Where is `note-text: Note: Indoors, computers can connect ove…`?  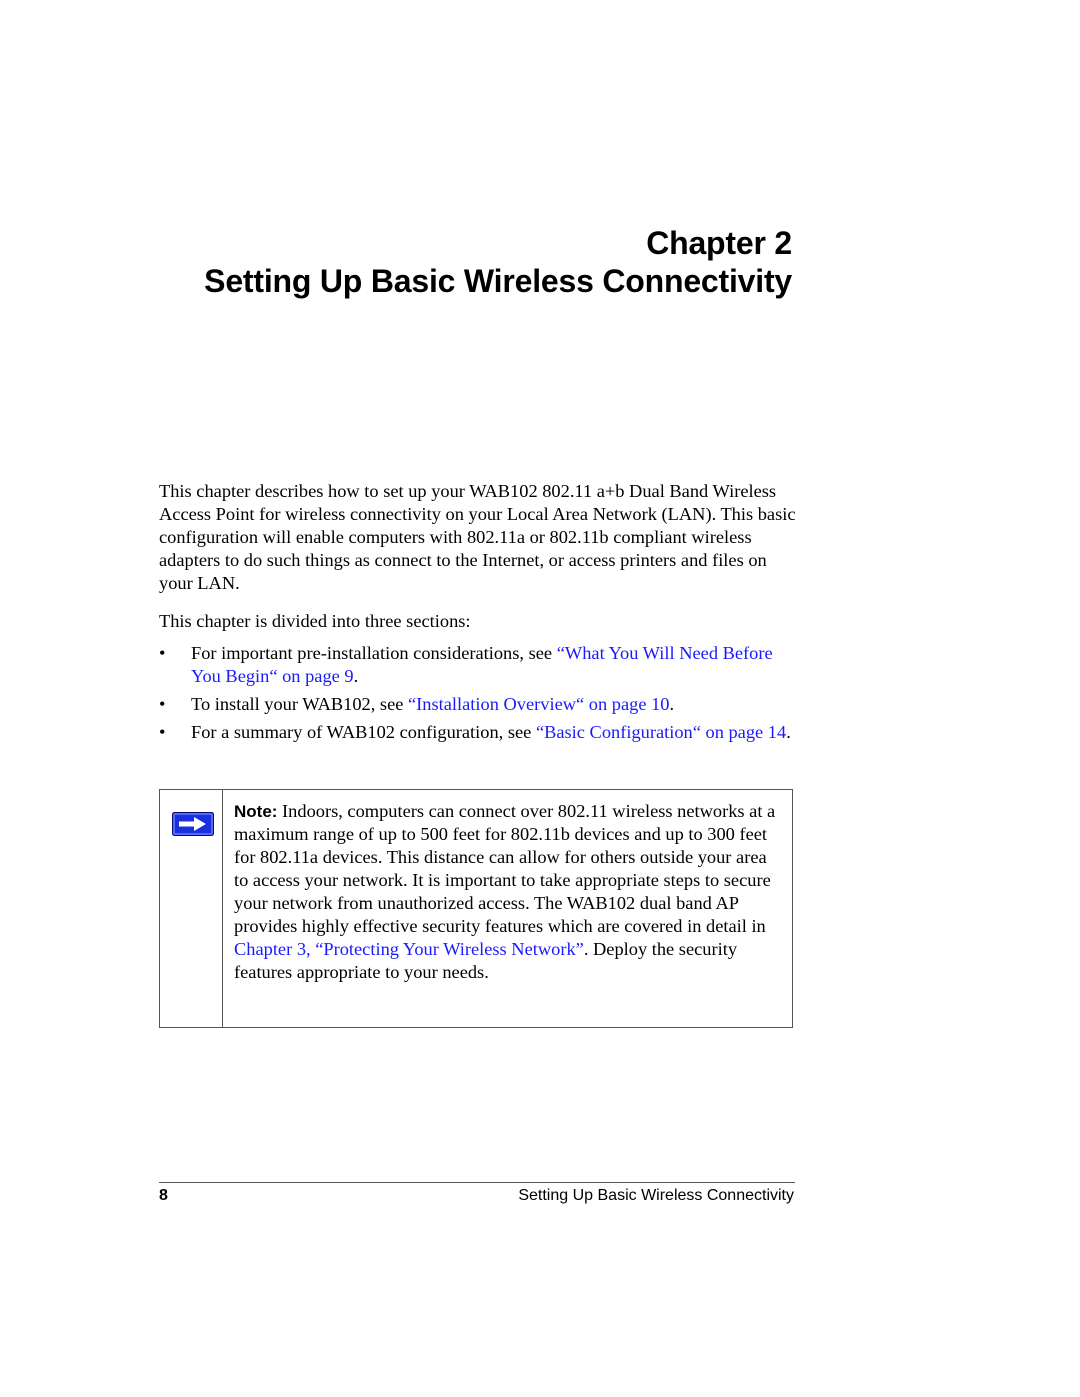
note-text: Note: Indoors, computers can connect ove… is located at coordinates (509, 892).